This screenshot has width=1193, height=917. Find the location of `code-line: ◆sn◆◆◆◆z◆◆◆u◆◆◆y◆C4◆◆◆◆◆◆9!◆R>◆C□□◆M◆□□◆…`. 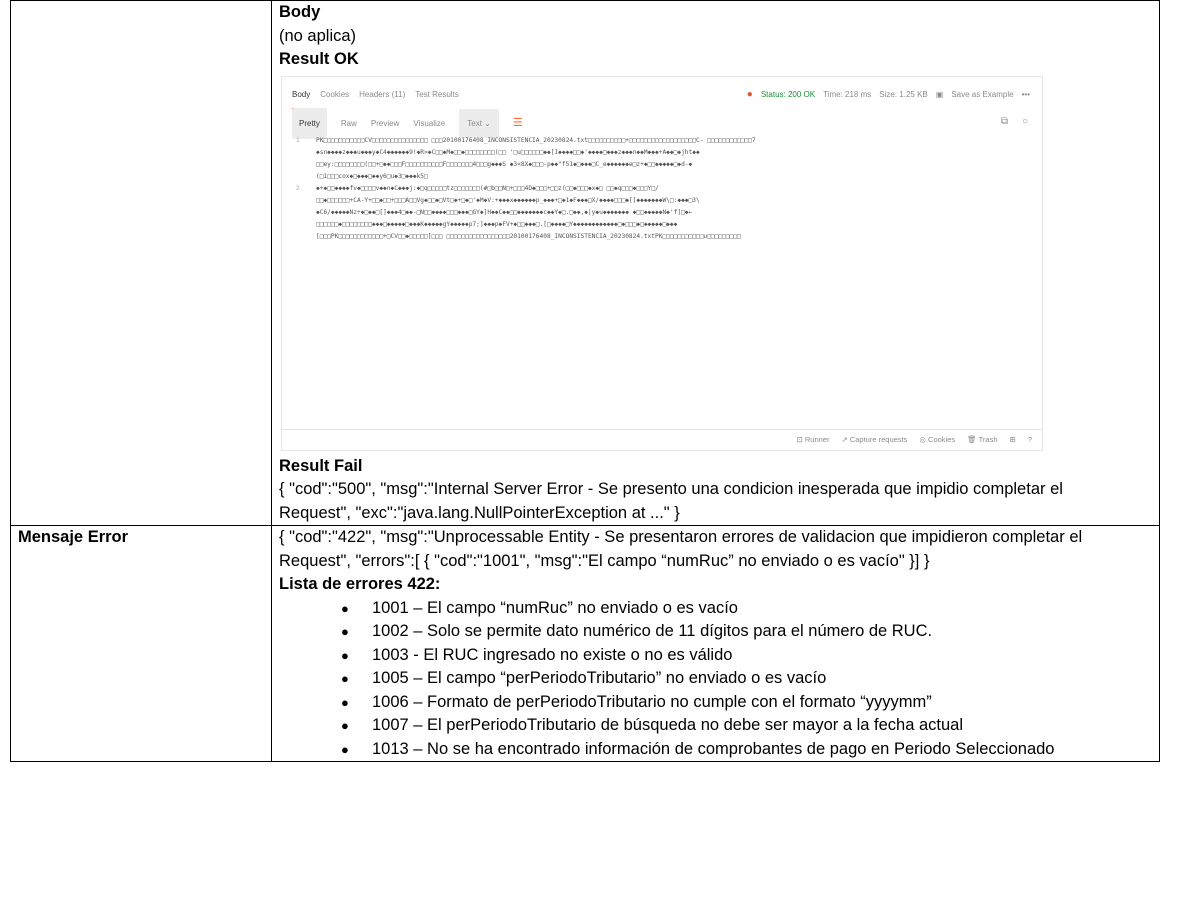

code-line: ◆sn◆◆◆◆z◆◆◆u◆◆◆y◆C4◆◆◆◆◆◆9!◆R>◆C□□◆M◆□□◆… is located at coordinates (508, 152).